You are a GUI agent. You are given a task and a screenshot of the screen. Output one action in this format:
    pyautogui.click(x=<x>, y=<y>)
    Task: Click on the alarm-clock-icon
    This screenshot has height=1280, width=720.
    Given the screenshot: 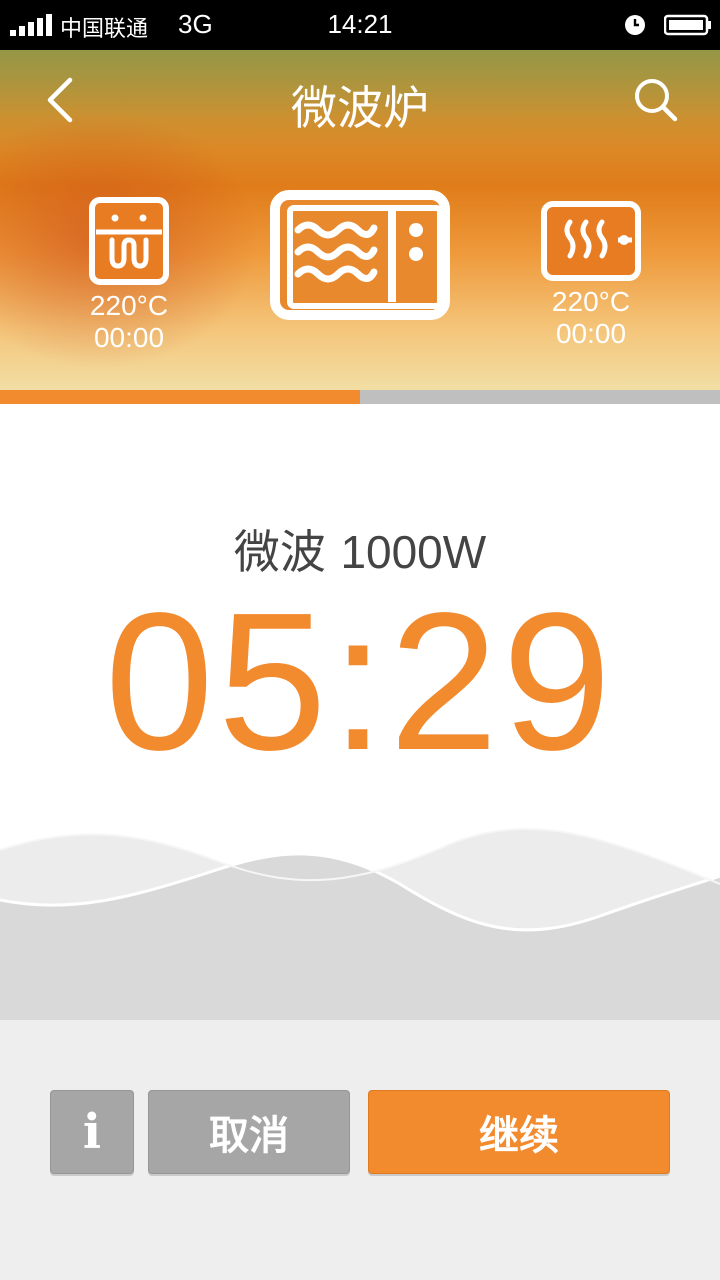 What is the action you would take?
    pyautogui.click(x=635, y=25)
    